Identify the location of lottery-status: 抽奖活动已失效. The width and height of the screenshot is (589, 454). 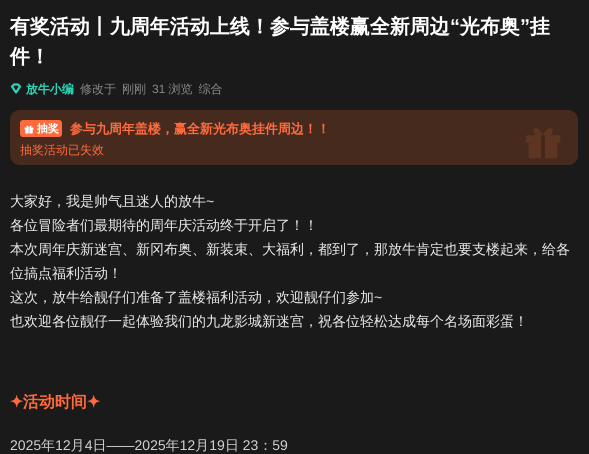
(62, 150).